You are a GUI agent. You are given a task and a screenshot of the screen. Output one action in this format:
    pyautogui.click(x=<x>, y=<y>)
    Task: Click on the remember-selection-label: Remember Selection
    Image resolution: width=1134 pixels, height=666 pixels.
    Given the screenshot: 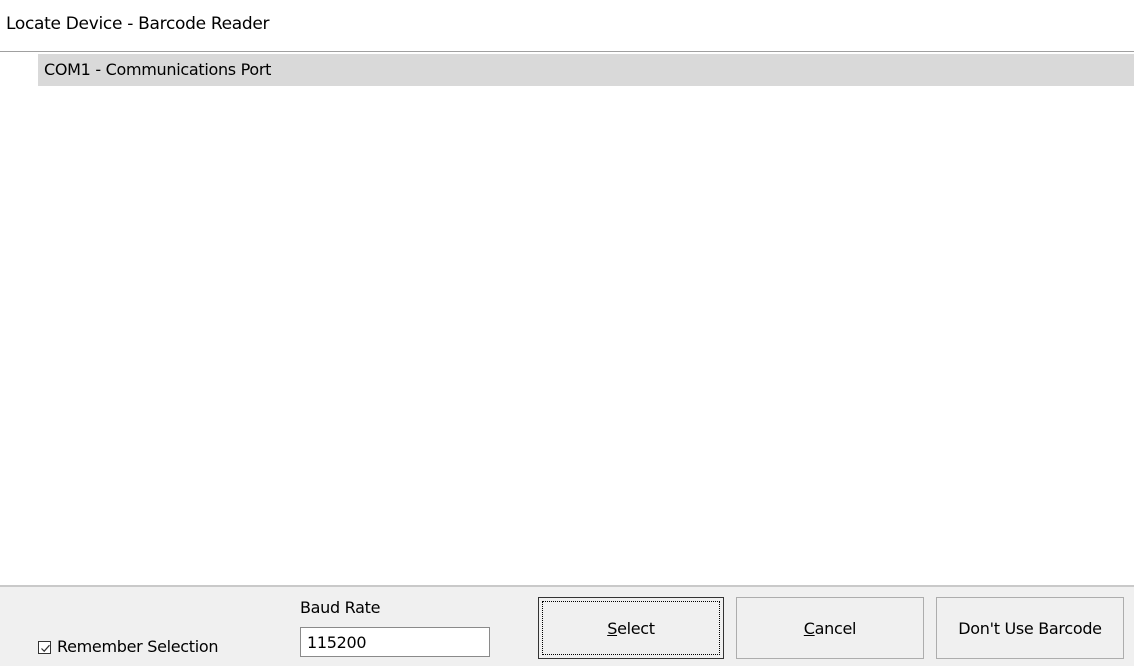 What is the action you would take?
    pyautogui.click(x=138, y=646)
    